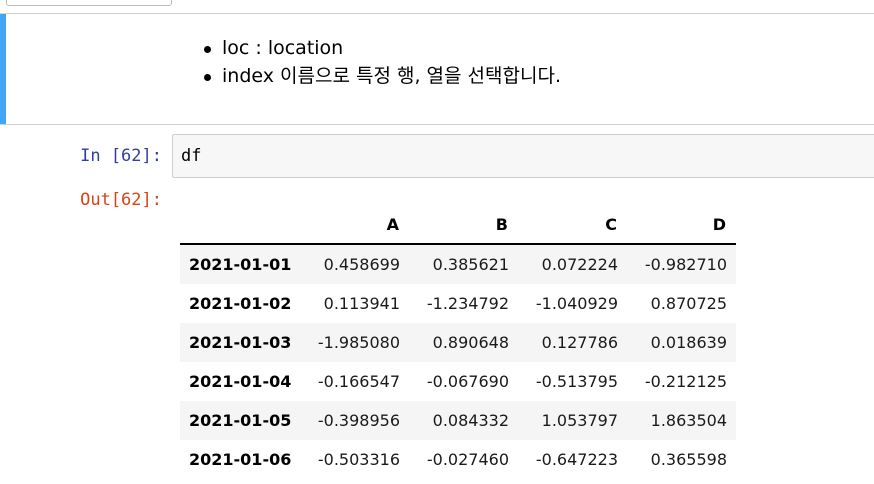 This screenshot has height=484, width=874. I want to click on index-header, so click(240, 225).